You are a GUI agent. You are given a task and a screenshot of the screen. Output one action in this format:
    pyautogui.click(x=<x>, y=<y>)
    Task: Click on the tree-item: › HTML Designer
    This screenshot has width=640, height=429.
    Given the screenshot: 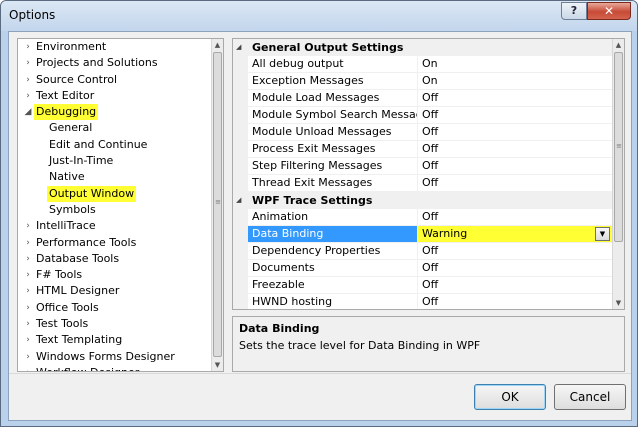 What is the action you would take?
    pyautogui.click(x=113, y=291)
    